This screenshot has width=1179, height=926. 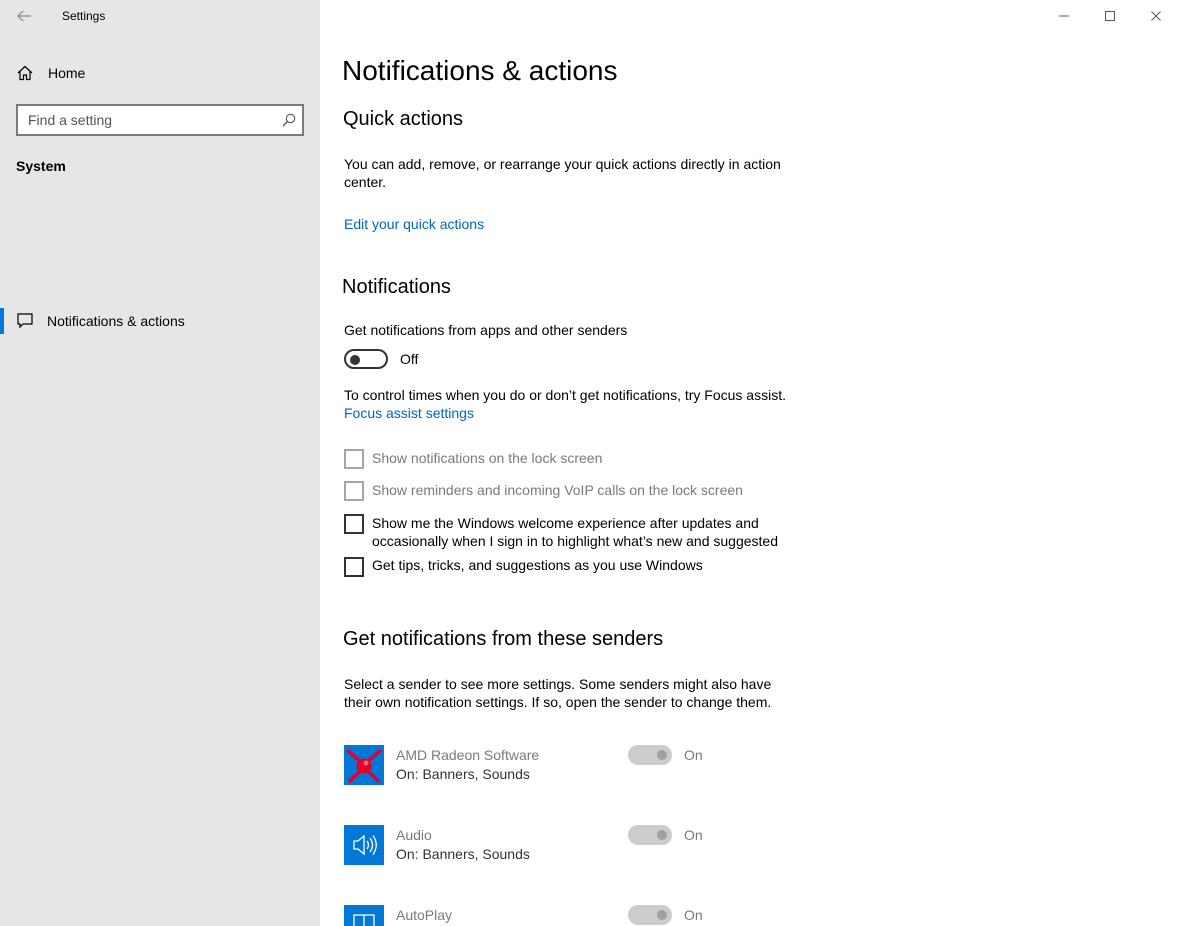 I want to click on close-icon, so click(x=1156, y=16).